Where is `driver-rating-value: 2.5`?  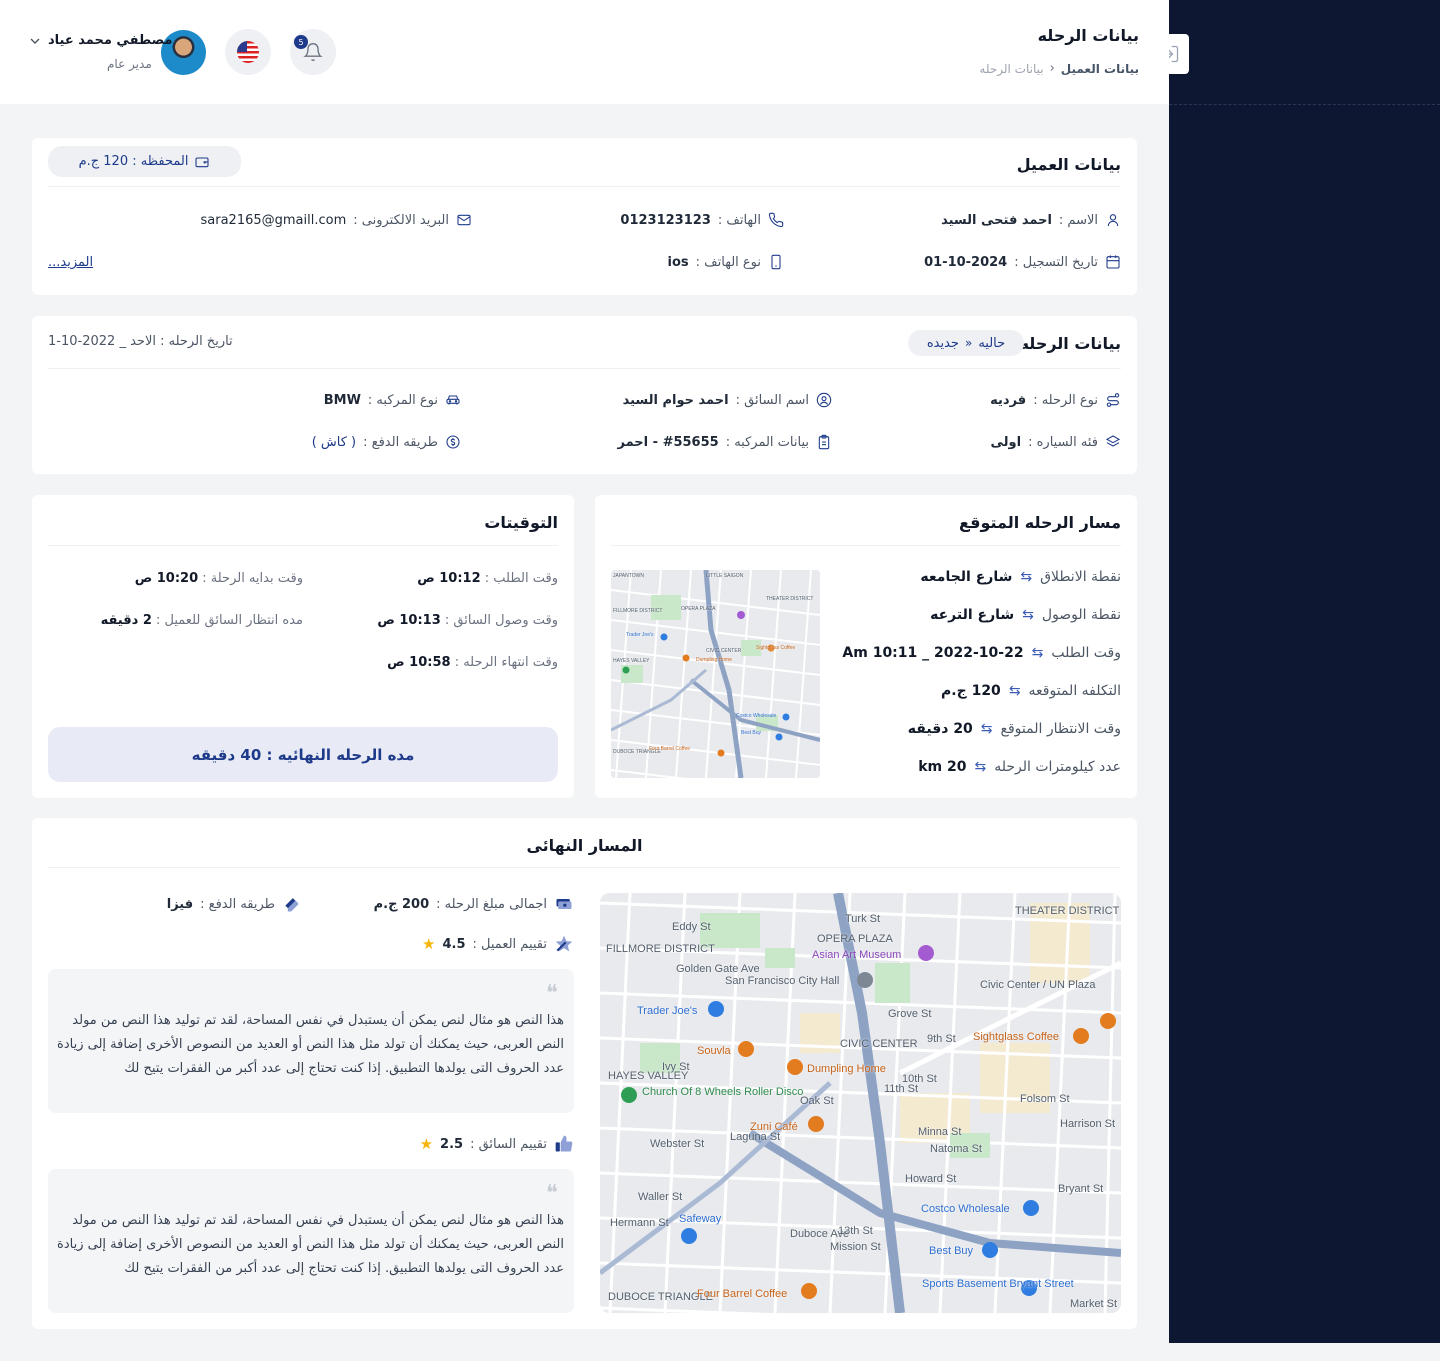
driver-rating-value: 2.5 is located at coordinates (452, 1144).